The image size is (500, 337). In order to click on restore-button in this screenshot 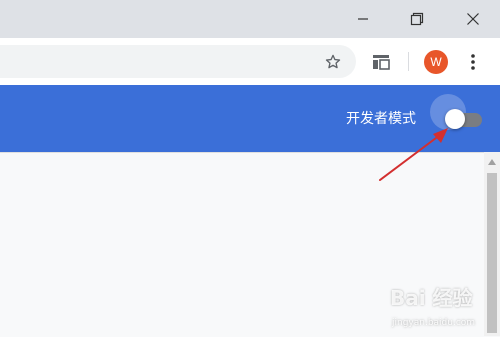, I will do `click(417, 19)`.